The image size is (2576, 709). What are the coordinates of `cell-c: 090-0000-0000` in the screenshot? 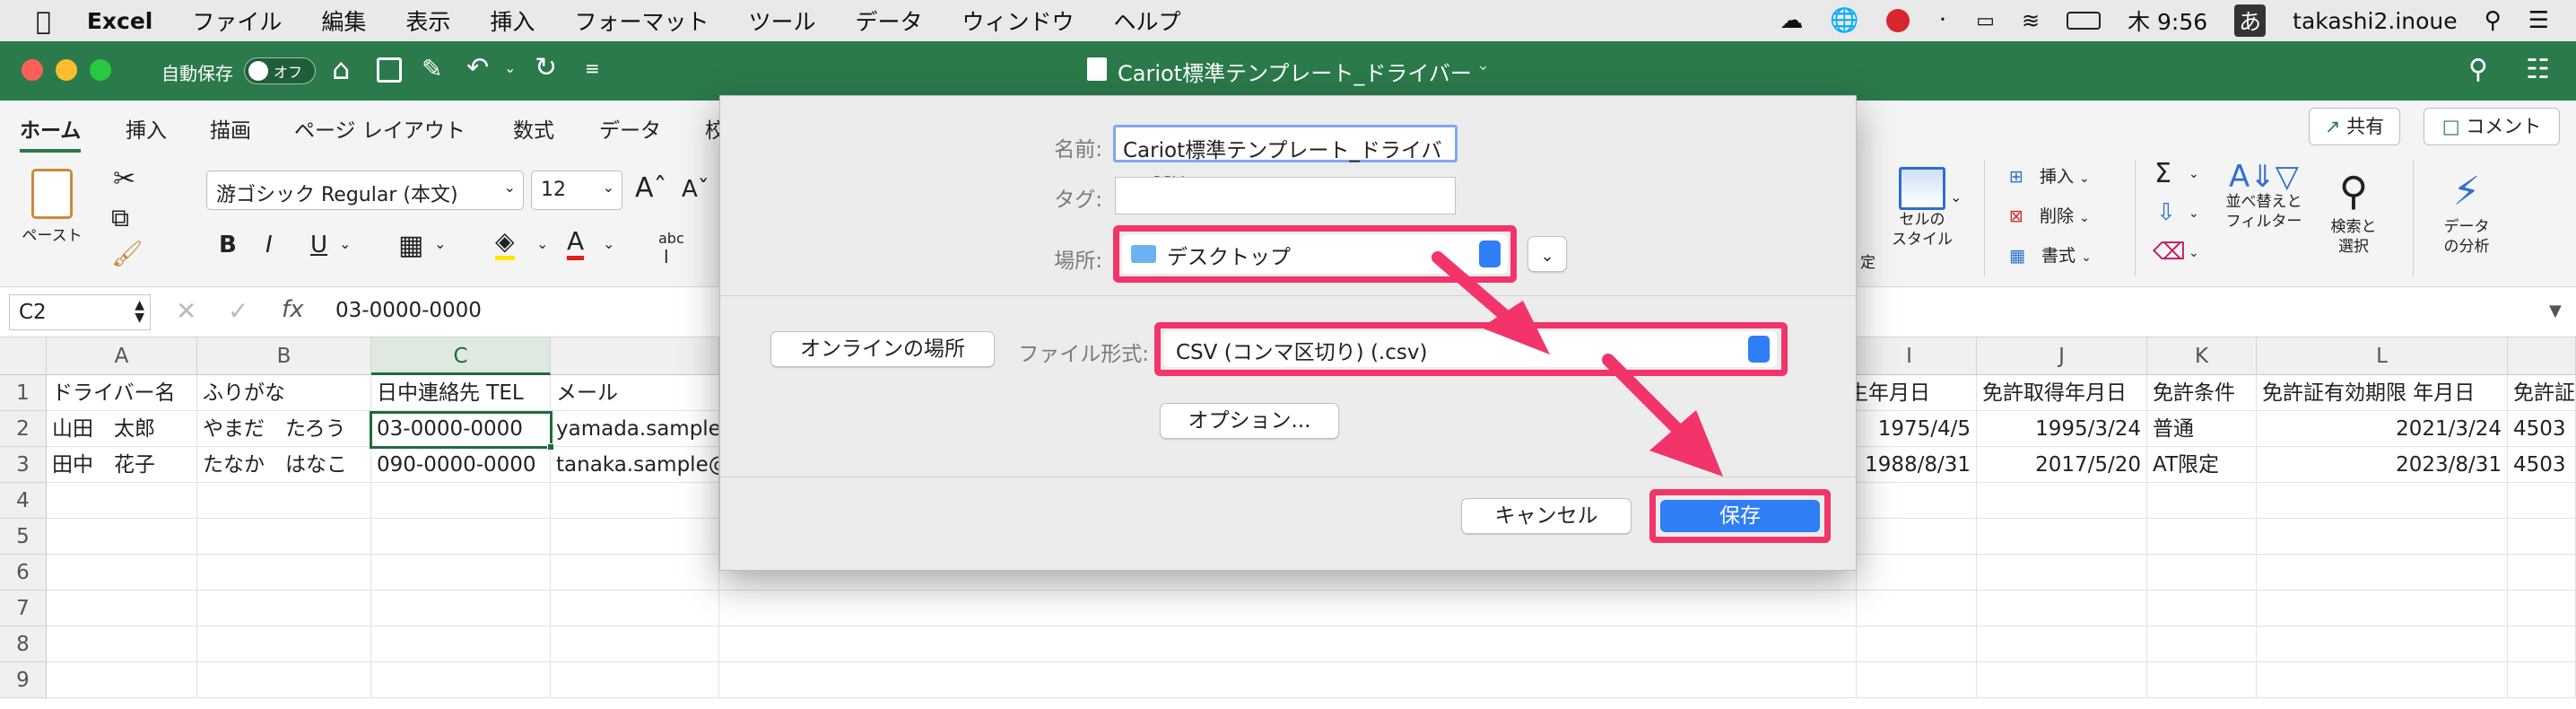 It's located at (461, 465).